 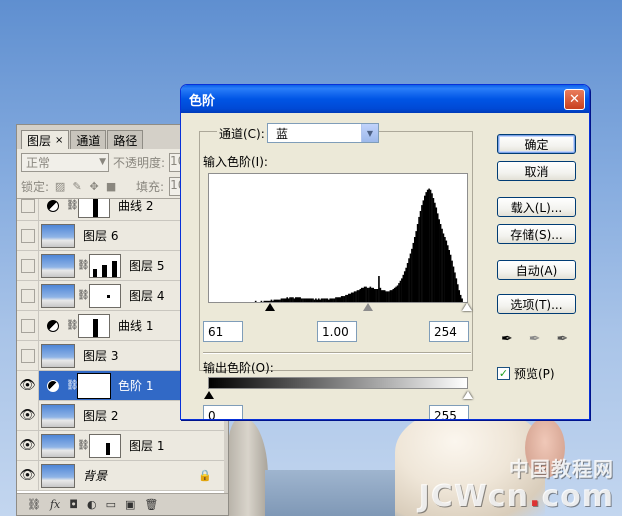 I want to click on chevron-down-icon: ▼, so click(x=369, y=133).